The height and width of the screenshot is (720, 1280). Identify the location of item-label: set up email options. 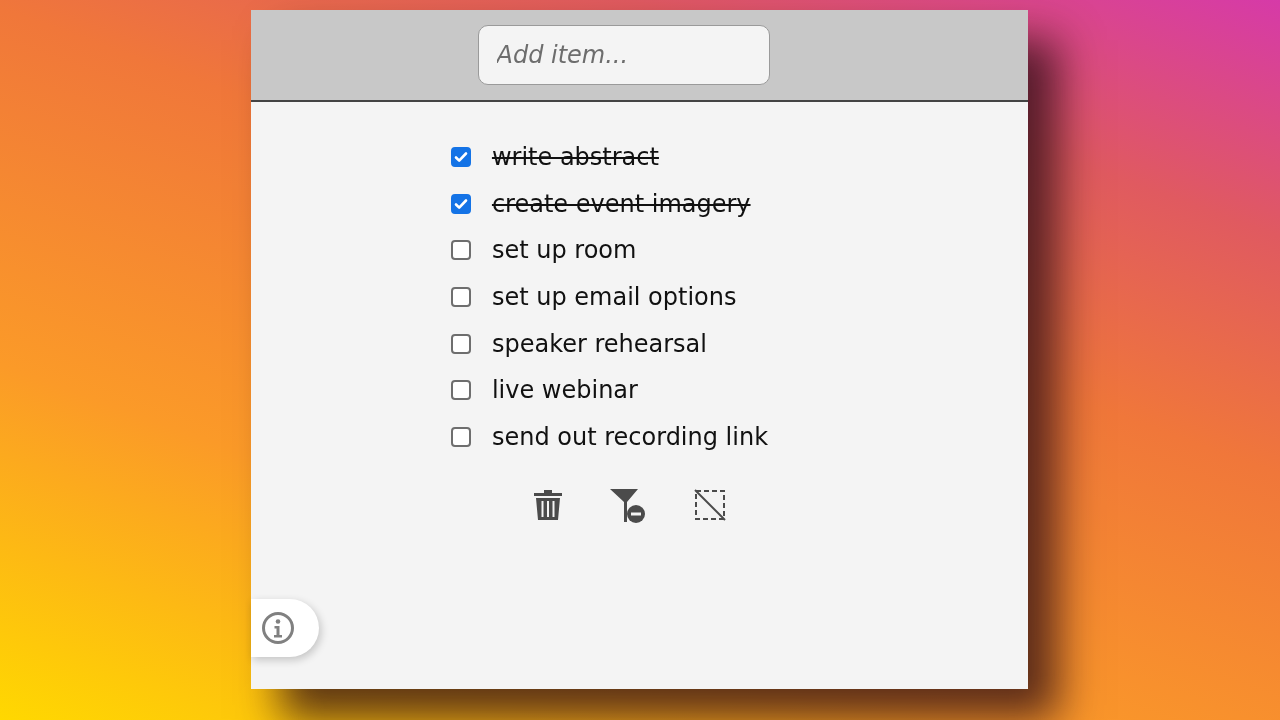
(614, 297).